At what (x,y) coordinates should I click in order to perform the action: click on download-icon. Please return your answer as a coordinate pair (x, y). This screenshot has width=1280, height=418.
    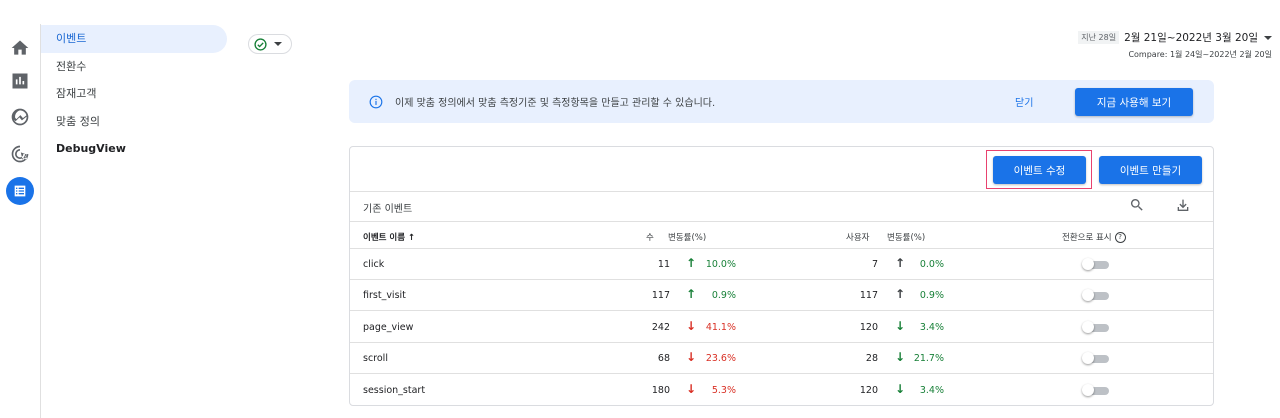
    Looking at the image, I should click on (1184, 206).